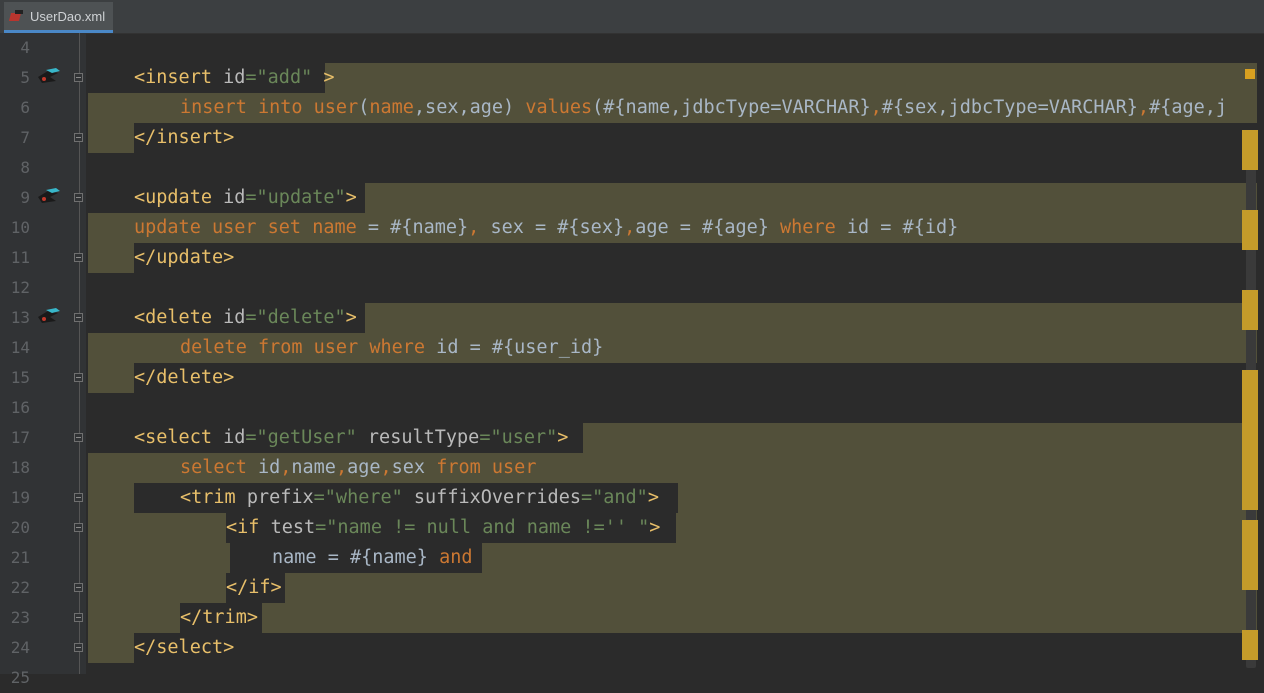 Image resolution: width=1264 pixels, height=693 pixels. Describe the element at coordinates (1188, 107) in the screenshot. I see `code-token: #{age,j` at that location.